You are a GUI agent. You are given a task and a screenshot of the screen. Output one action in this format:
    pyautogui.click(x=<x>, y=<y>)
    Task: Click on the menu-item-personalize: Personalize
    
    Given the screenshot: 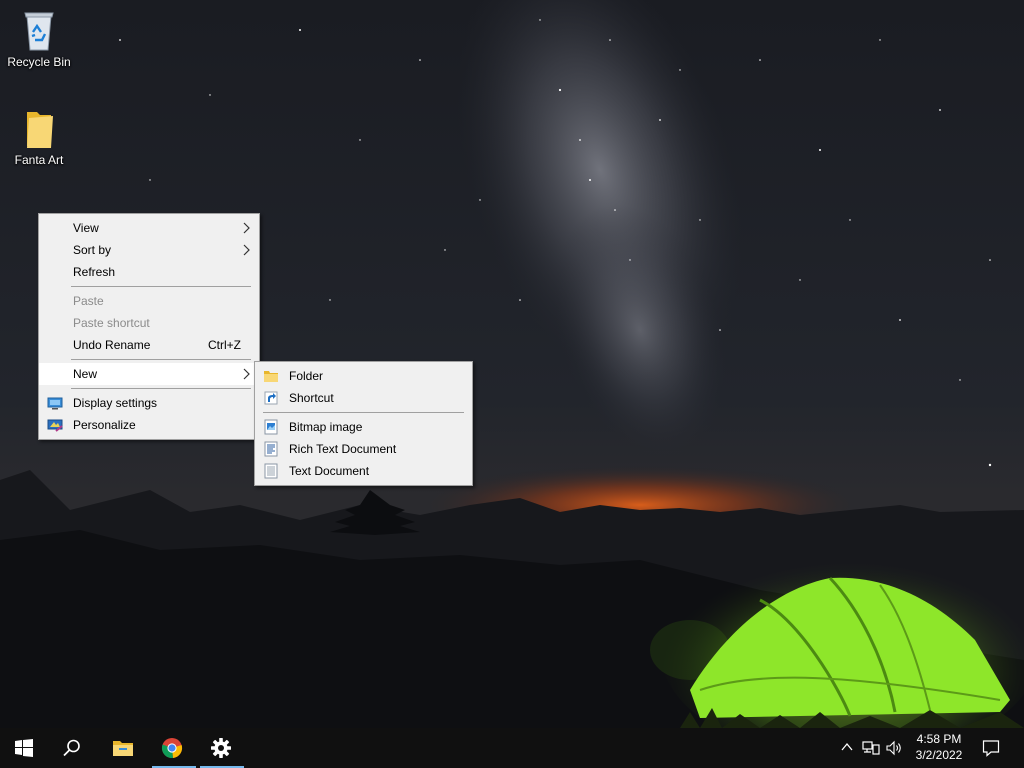 What is the action you would take?
    pyautogui.click(x=149, y=425)
    